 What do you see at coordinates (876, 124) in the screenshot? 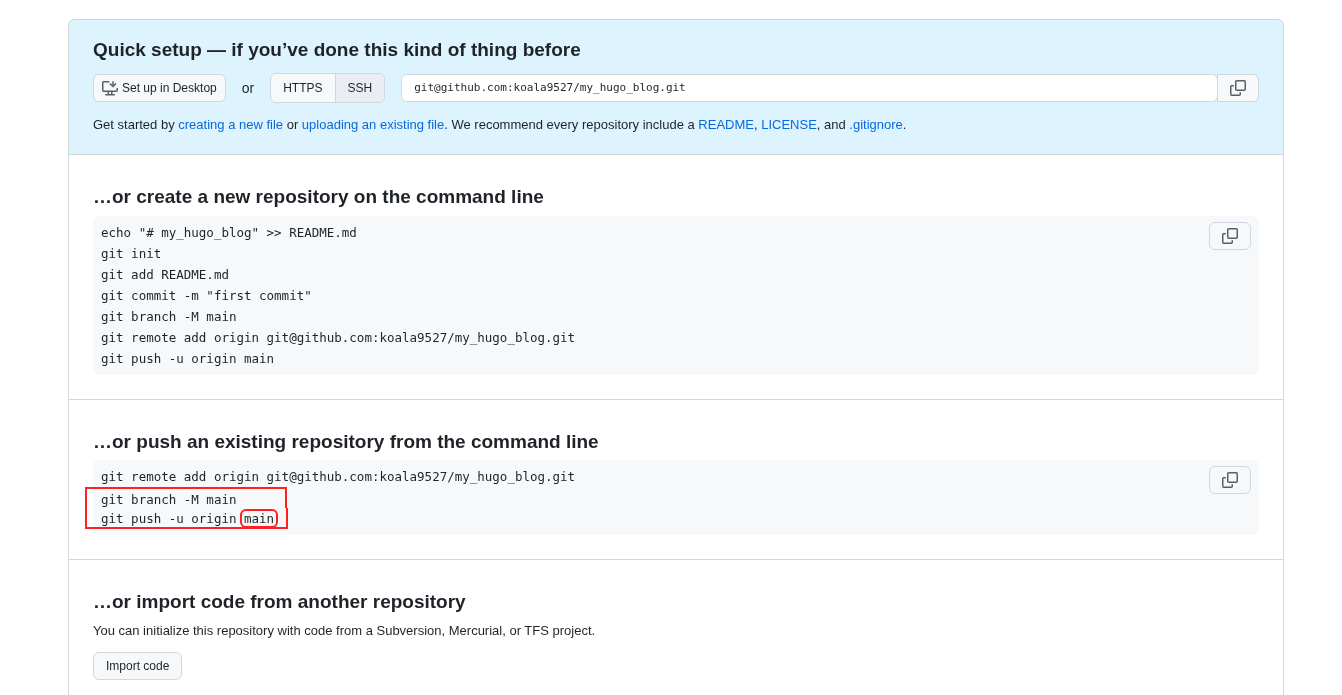
I see `text-link: .gitignore` at bounding box center [876, 124].